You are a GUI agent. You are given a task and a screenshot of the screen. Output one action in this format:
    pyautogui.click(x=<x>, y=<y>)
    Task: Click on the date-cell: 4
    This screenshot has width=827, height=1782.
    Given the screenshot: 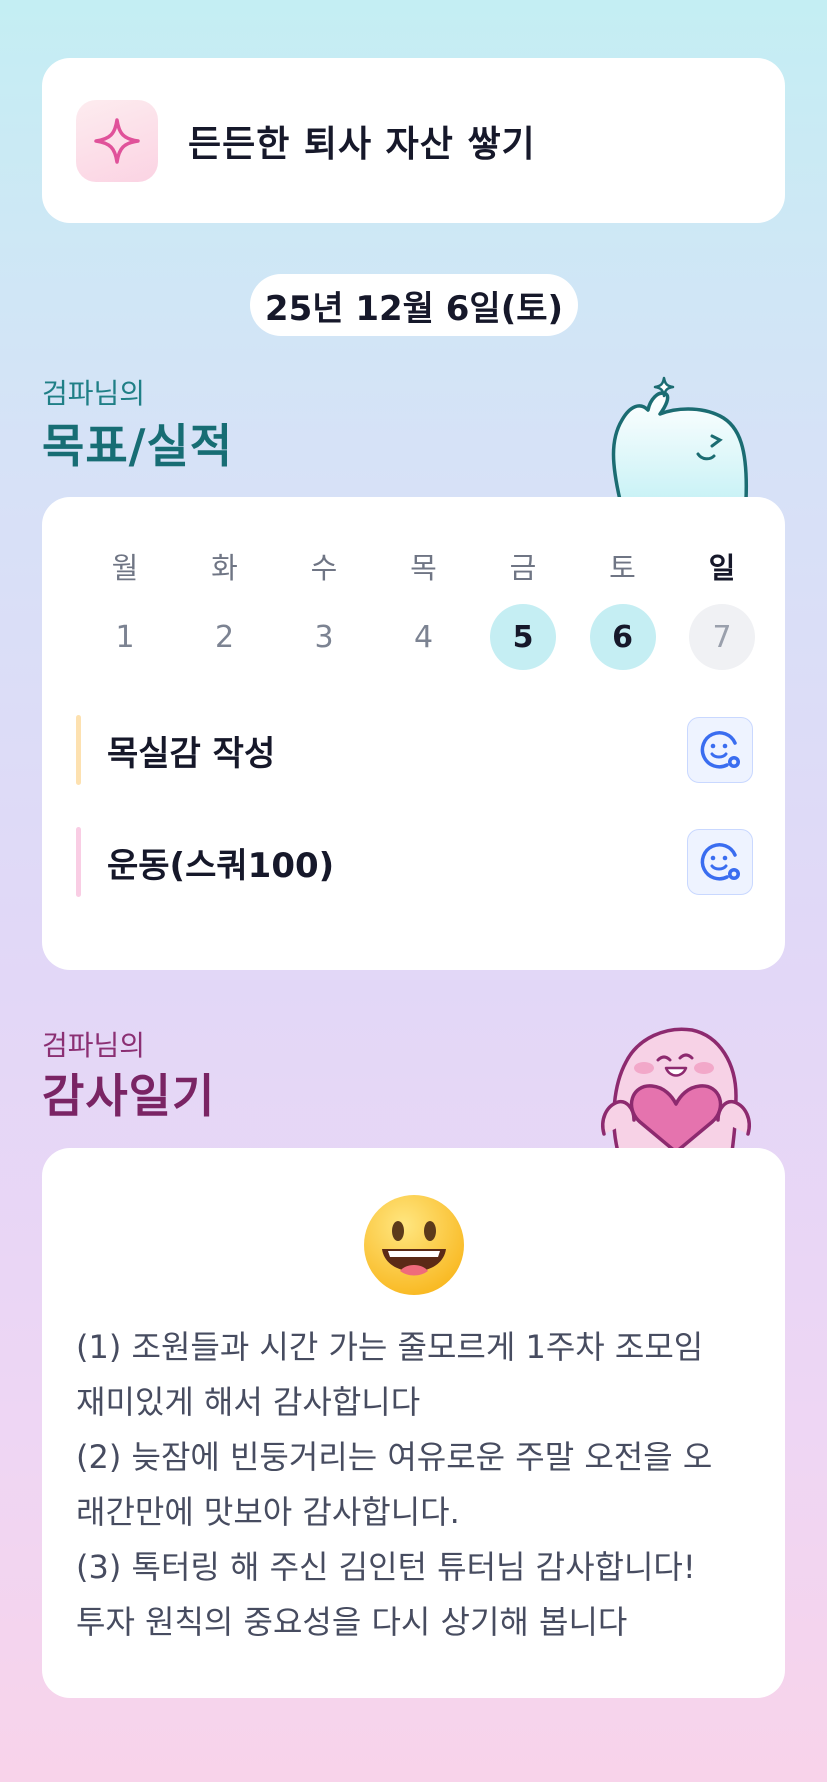 What is the action you would take?
    pyautogui.click(x=424, y=637)
    